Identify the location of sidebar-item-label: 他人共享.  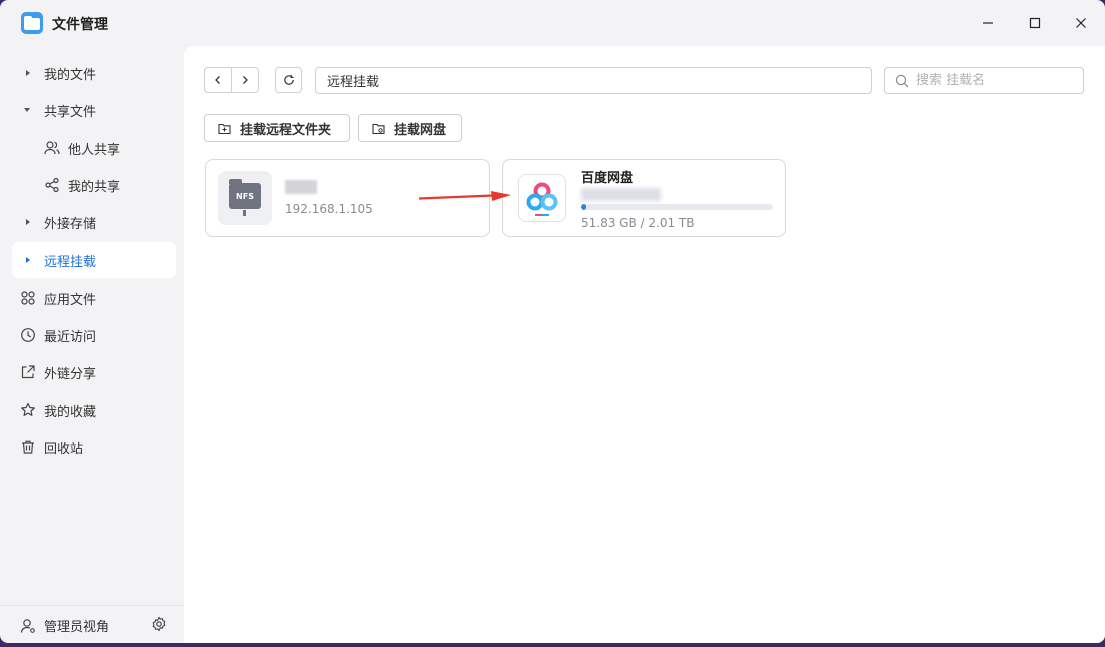
(94, 150).